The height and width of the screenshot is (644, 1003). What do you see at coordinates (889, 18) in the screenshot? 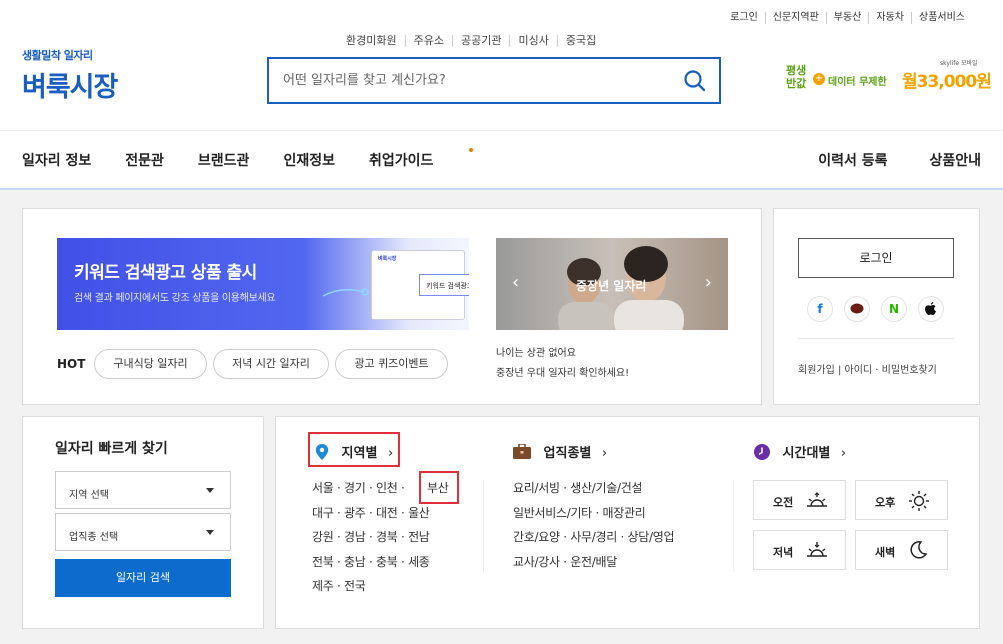
I see `util-car-link: 자동차` at bounding box center [889, 18].